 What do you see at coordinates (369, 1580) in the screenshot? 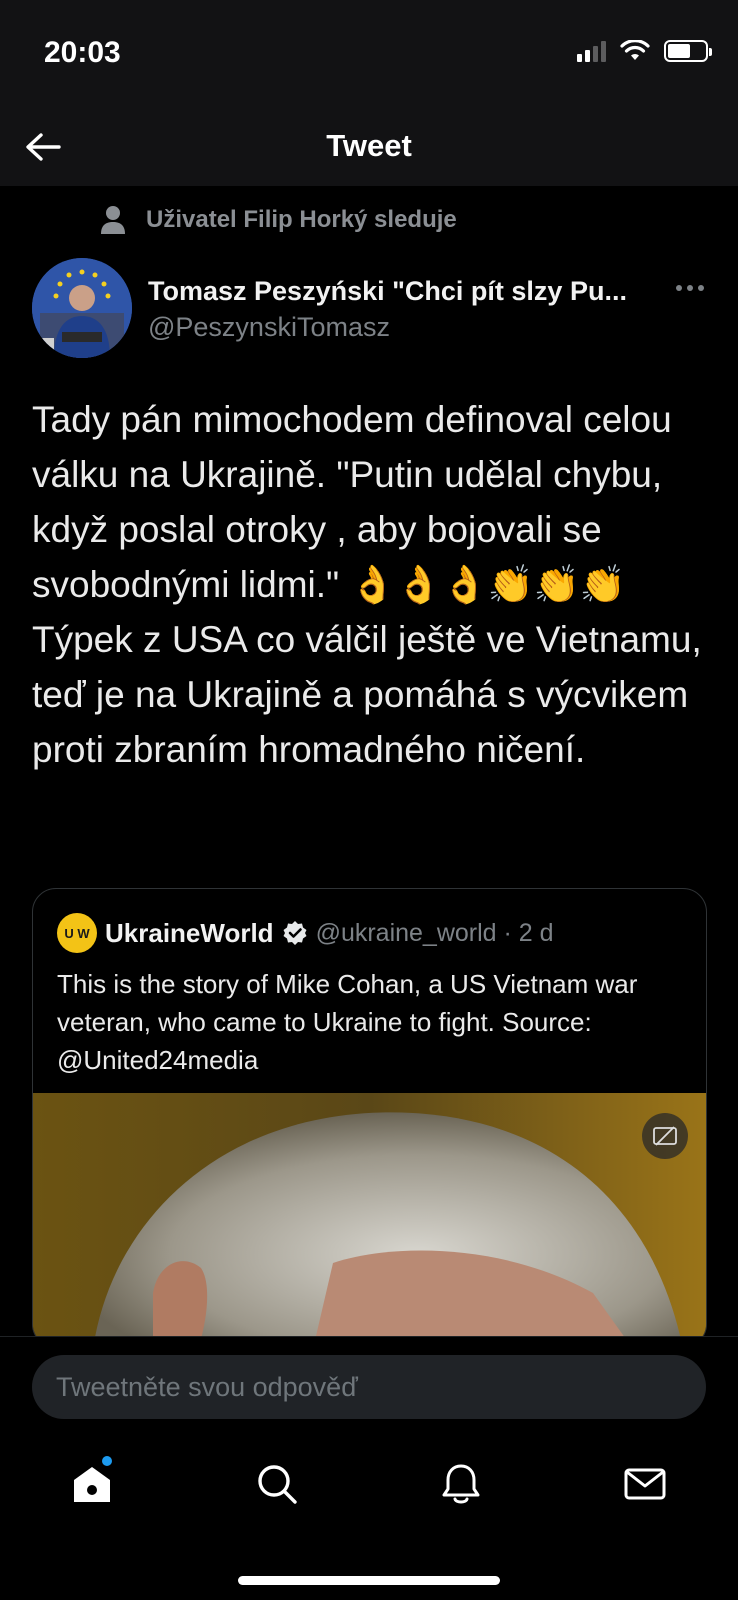
I see `home-indicator` at bounding box center [369, 1580].